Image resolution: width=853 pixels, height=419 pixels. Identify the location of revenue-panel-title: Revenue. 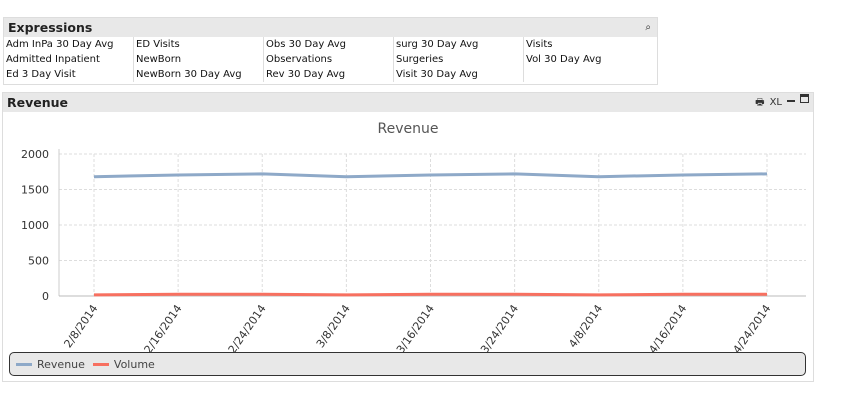
(38, 102).